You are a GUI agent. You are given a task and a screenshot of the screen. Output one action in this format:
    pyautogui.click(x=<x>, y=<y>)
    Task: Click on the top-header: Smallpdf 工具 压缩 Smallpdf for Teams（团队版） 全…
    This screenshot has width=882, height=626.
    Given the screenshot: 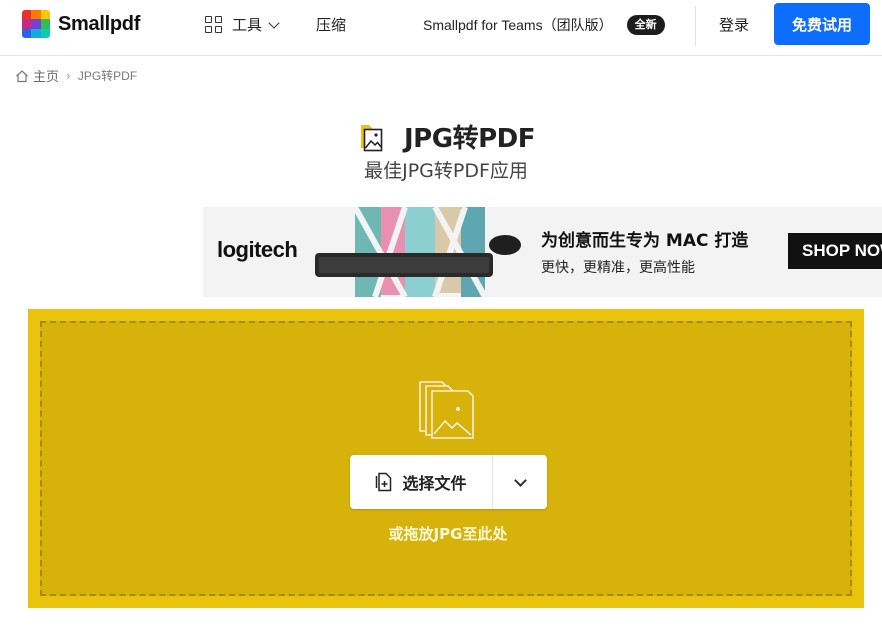 What is the action you would take?
    pyautogui.click(x=441, y=28)
    